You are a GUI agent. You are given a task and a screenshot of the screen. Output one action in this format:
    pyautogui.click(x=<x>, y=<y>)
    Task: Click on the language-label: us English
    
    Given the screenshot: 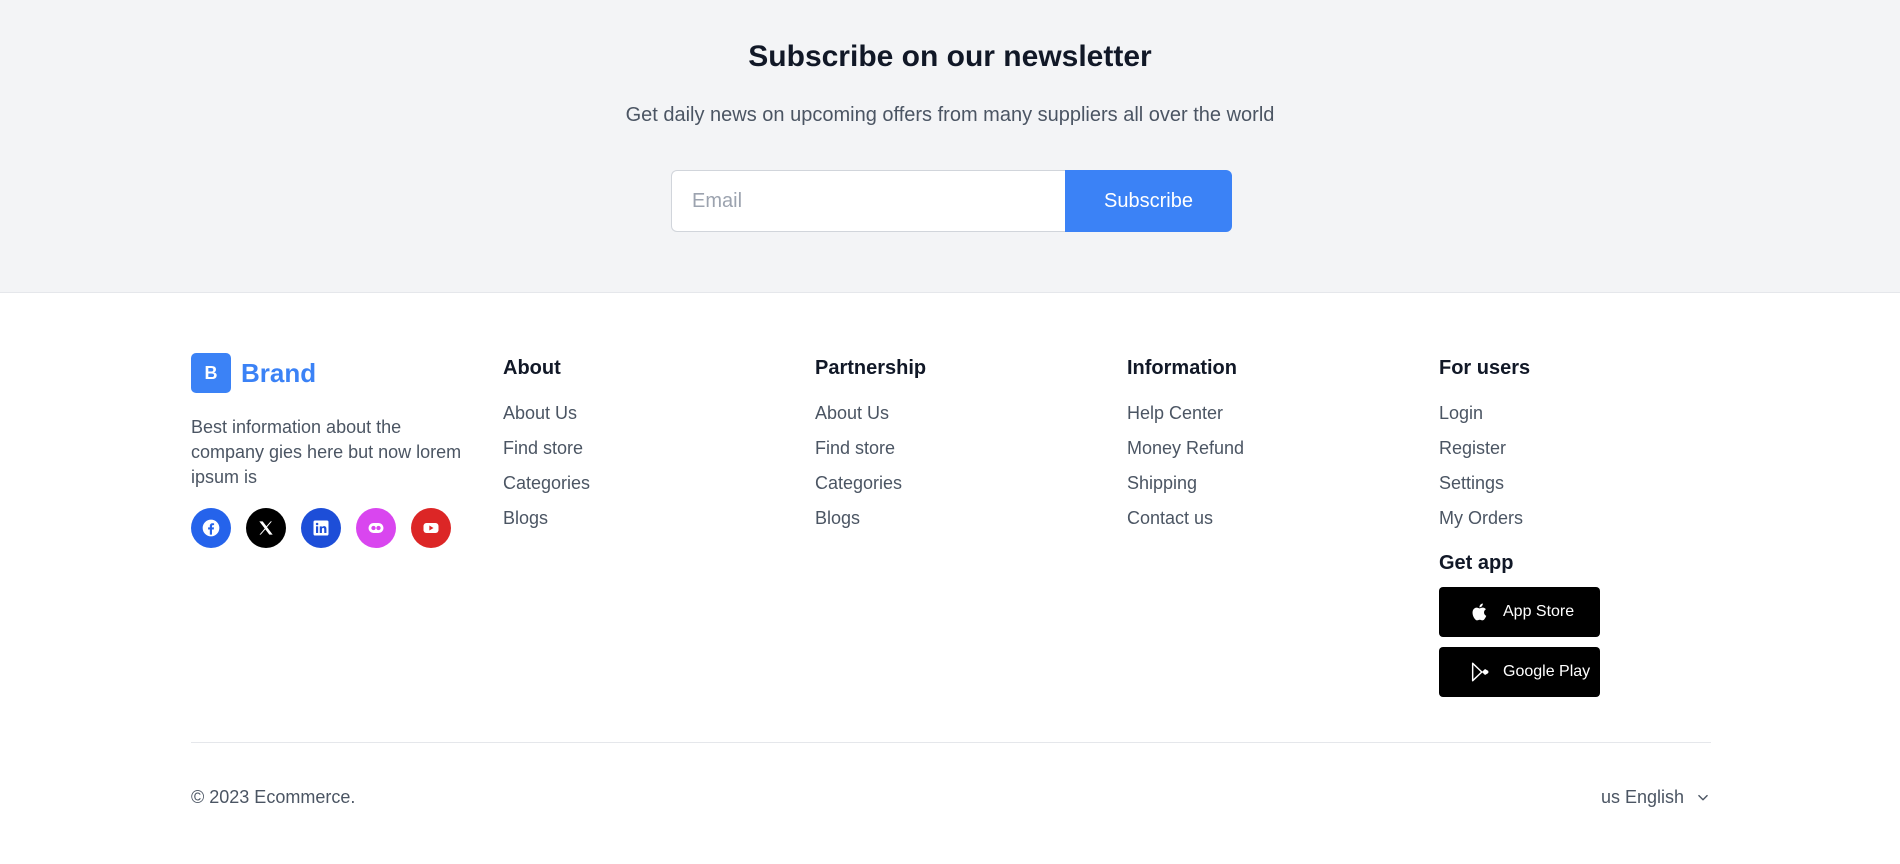 What is the action you would take?
    pyautogui.click(x=1642, y=797)
    